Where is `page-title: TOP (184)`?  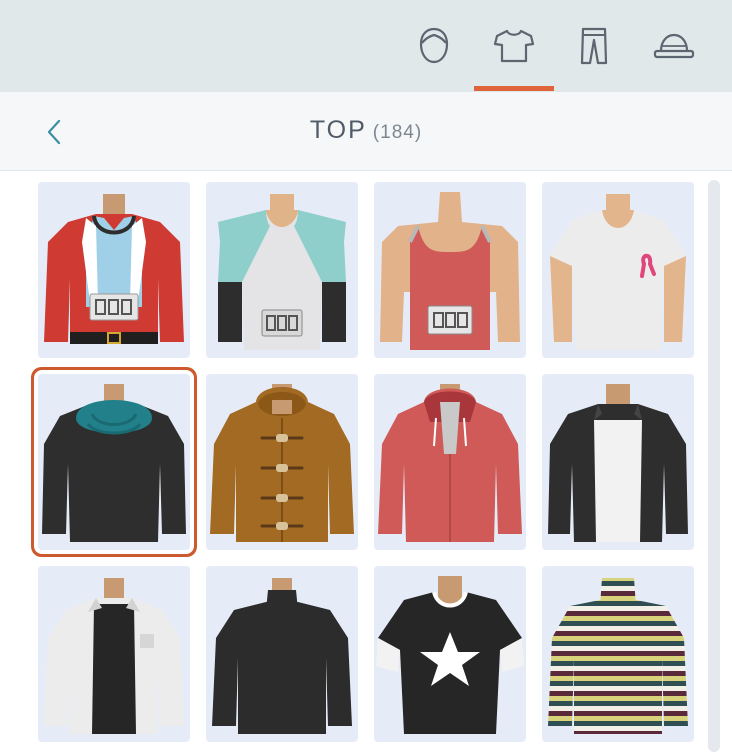
page-title: TOP (184) is located at coordinates (366, 130).